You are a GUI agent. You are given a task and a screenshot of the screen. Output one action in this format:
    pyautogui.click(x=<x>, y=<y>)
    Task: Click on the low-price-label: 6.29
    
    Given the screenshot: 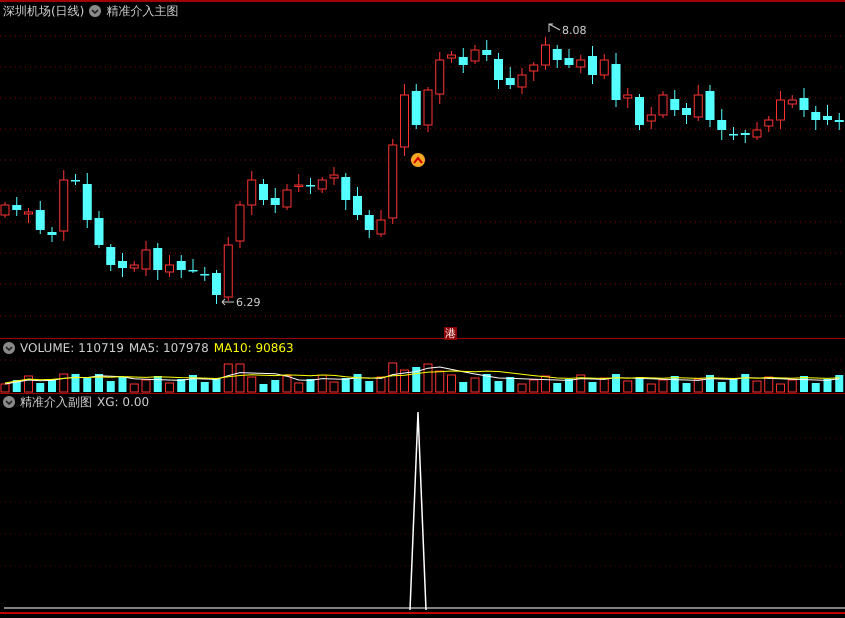 What is the action you would take?
    pyautogui.click(x=248, y=302)
    